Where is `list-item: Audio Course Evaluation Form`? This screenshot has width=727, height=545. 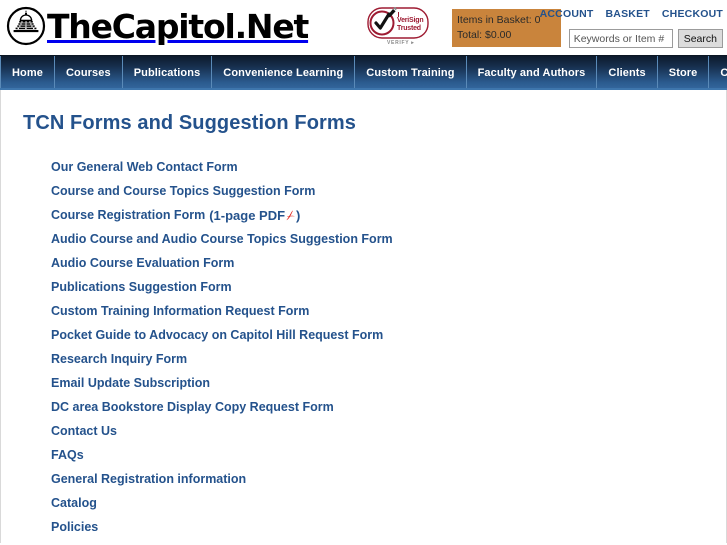
list-item: Audio Course Evaluation Form is located at coordinates (361, 268).